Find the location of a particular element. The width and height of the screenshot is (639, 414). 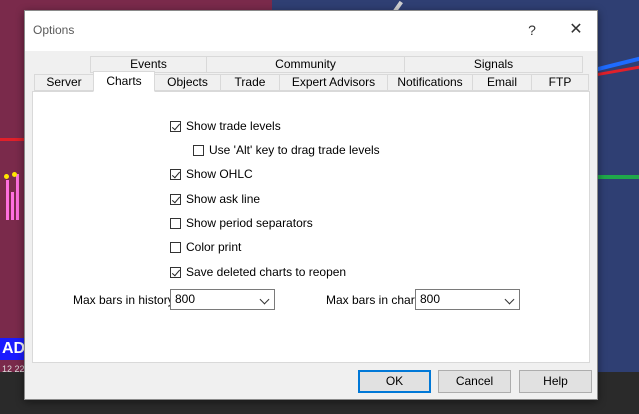

show-trade-levels-checkbox: Show trade levels is located at coordinates (225, 126).